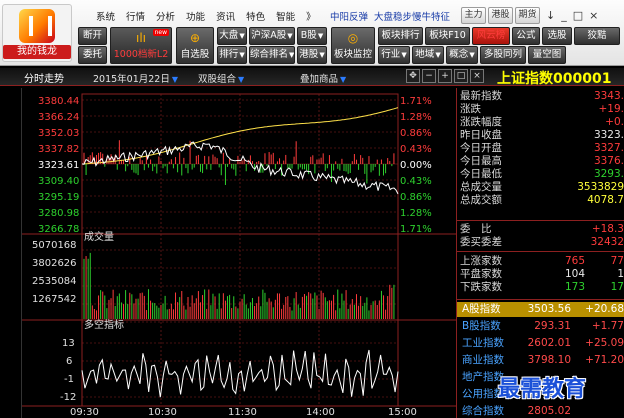  Describe the element at coordinates (58, 101) in the screenshot. I see `price-tick: 3380.44` at that location.